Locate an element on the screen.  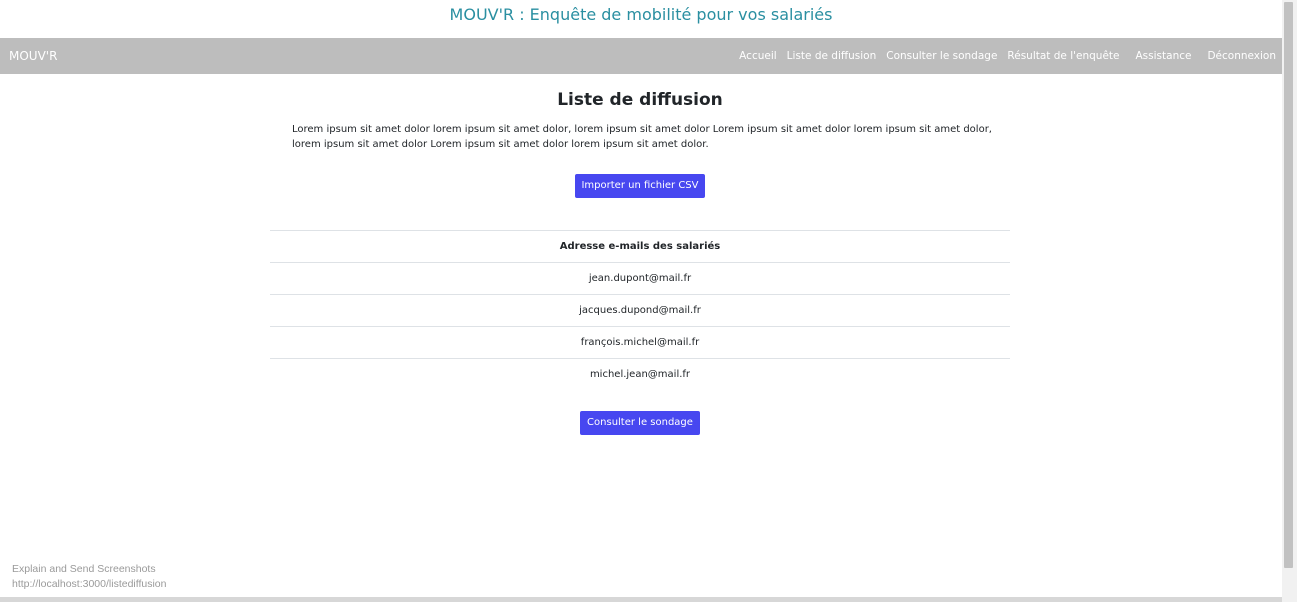
table-row: michel.jean@mail.fr is located at coordinates (640, 374).